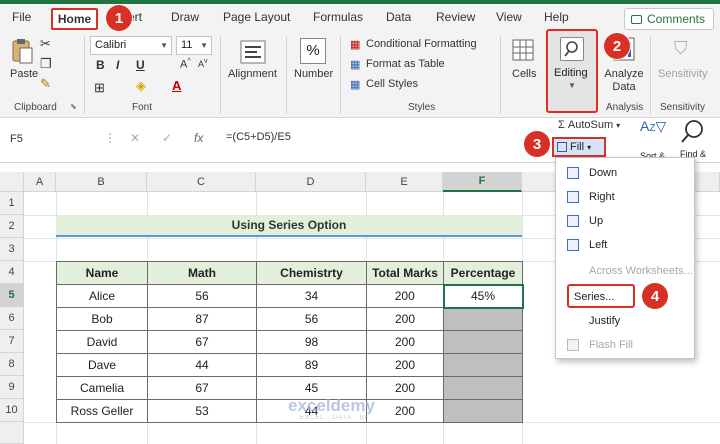  What do you see at coordinates (12, 182) in the screenshot?
I see `select-all-corner` at bounding box center [12, 182].